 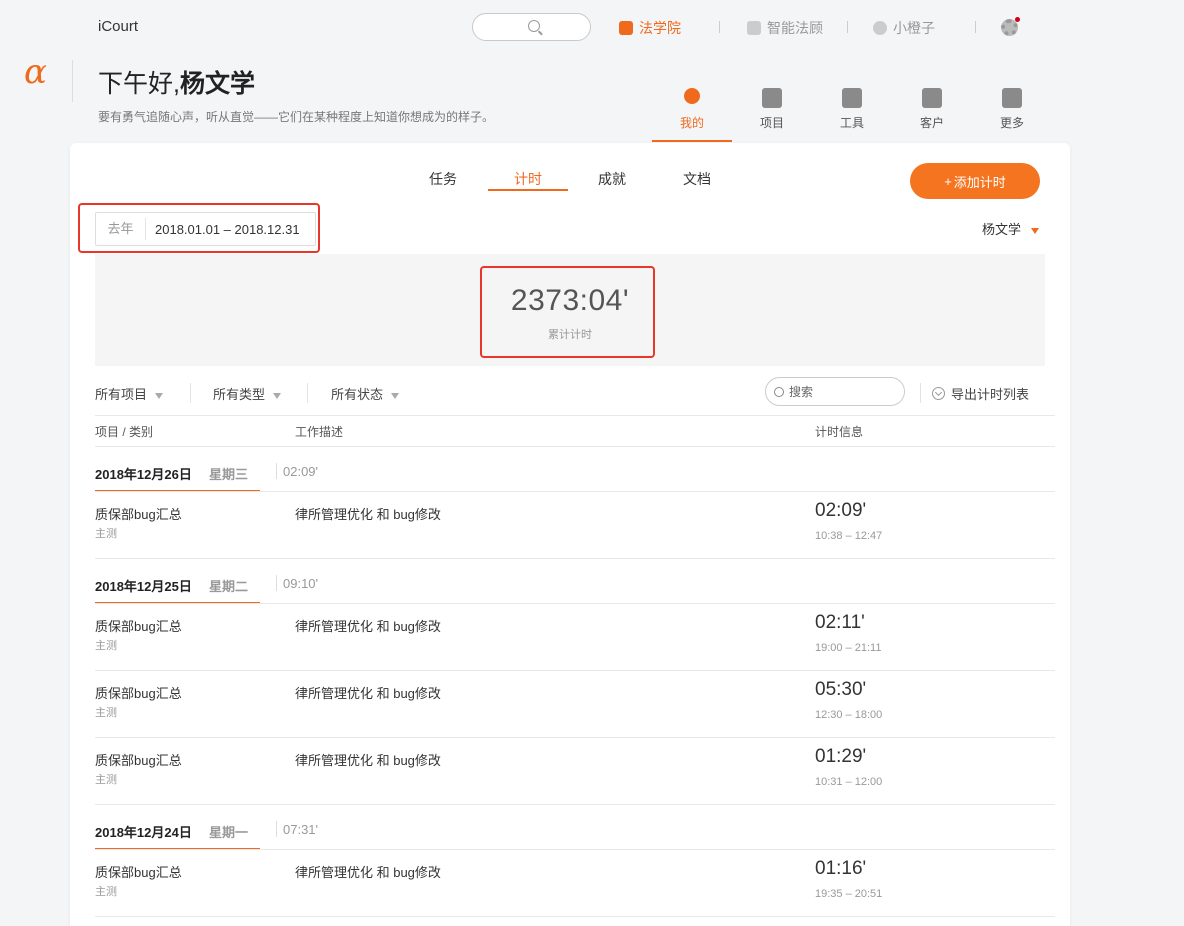 I want to click on filter-label: 所有类型, so click(x=239, y=394).